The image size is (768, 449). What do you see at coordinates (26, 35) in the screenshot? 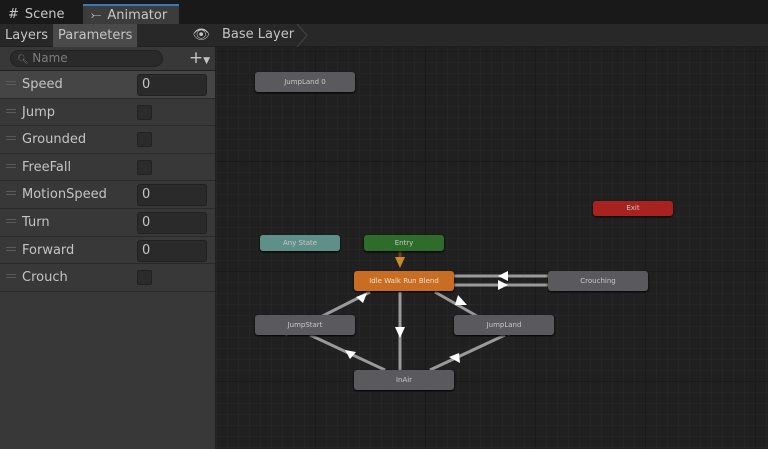
I see `tab-layers: Layers` at bounding box center [26, 35].